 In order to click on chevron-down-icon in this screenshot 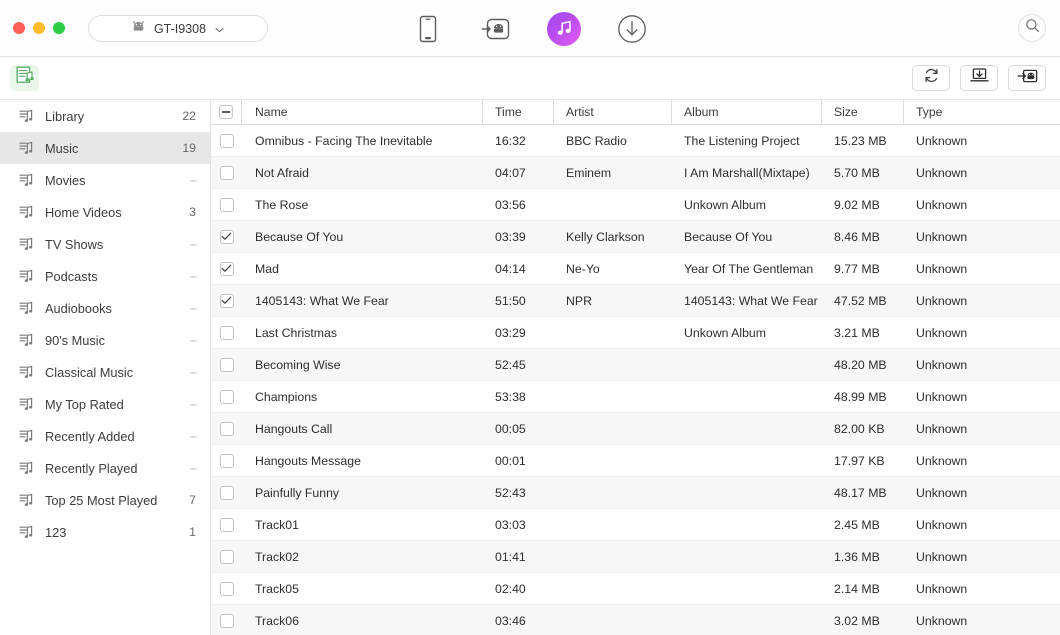, I will do `click(219, 29)`.